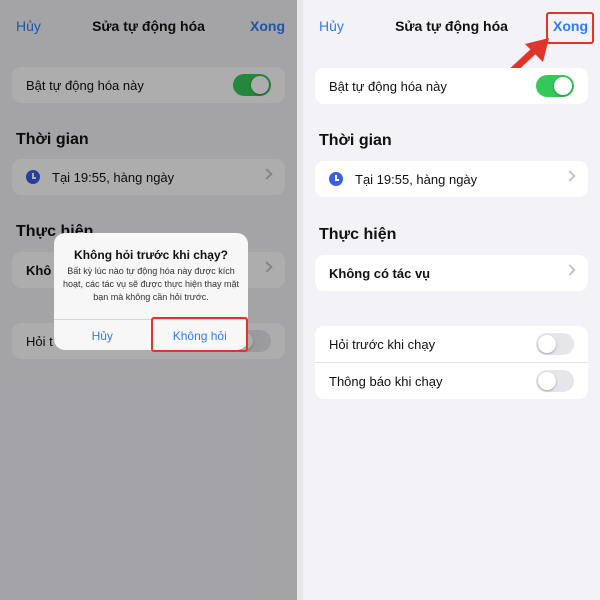 The width and height of the screenshot is (600, 600). I want to click on time-row: Tại 19:55, hàng ngày, so click(451, 179).